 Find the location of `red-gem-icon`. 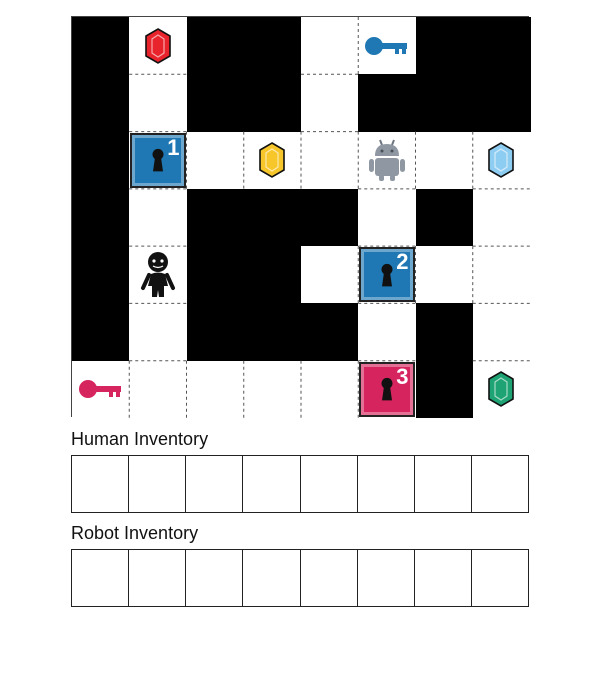

red-gem-icon is located at coordinates (157, 45).